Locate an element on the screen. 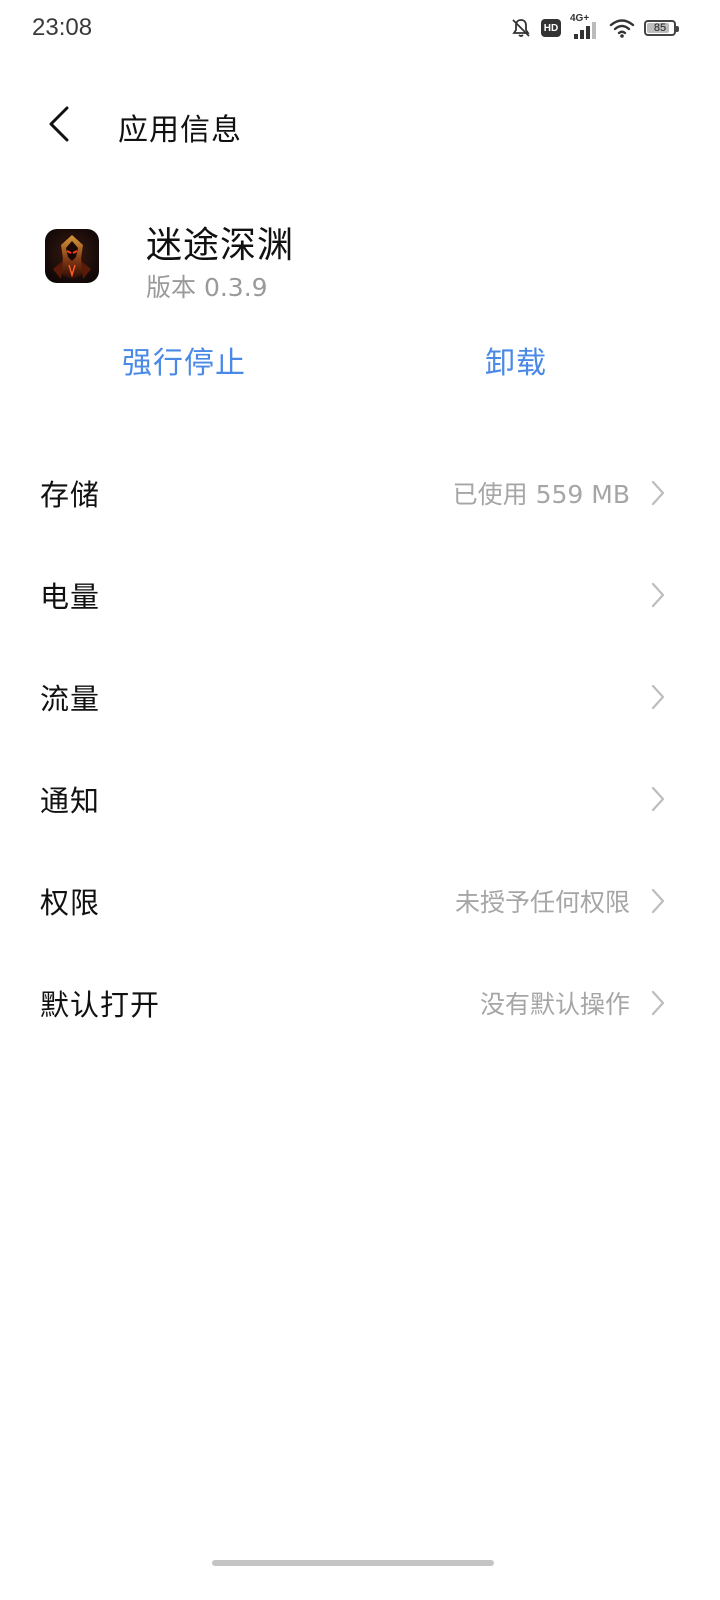 Image resolution: width=720 pixels, height=1600 pixels. open-by-default-row: 默认打开 没有默认操作 is located at coordinates (360, 1003).